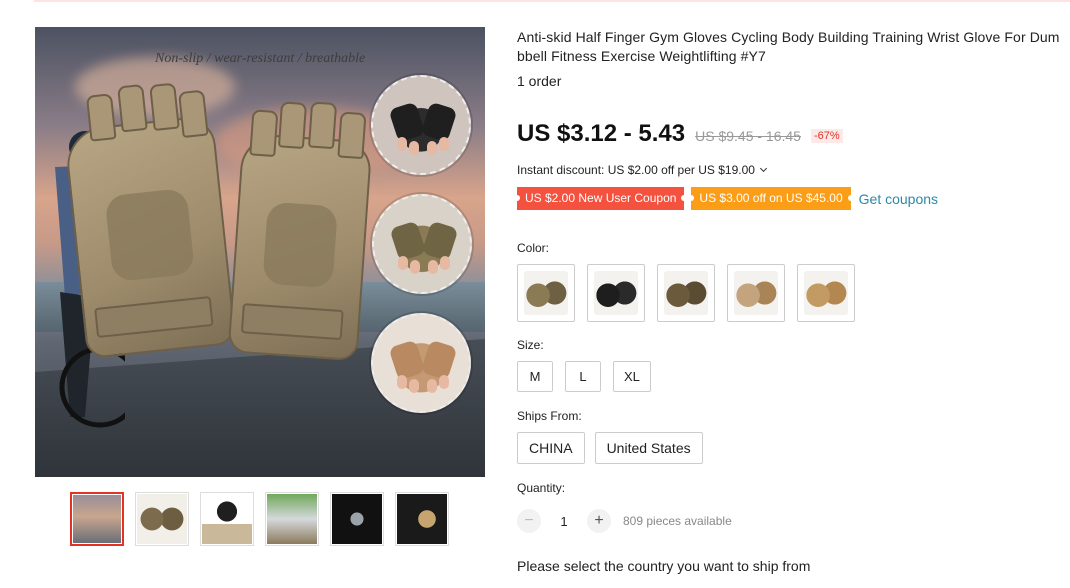 This screenshot has height=588, width=1070. I want to click on get-coupons-link: Get coupons, so click(898, 199).